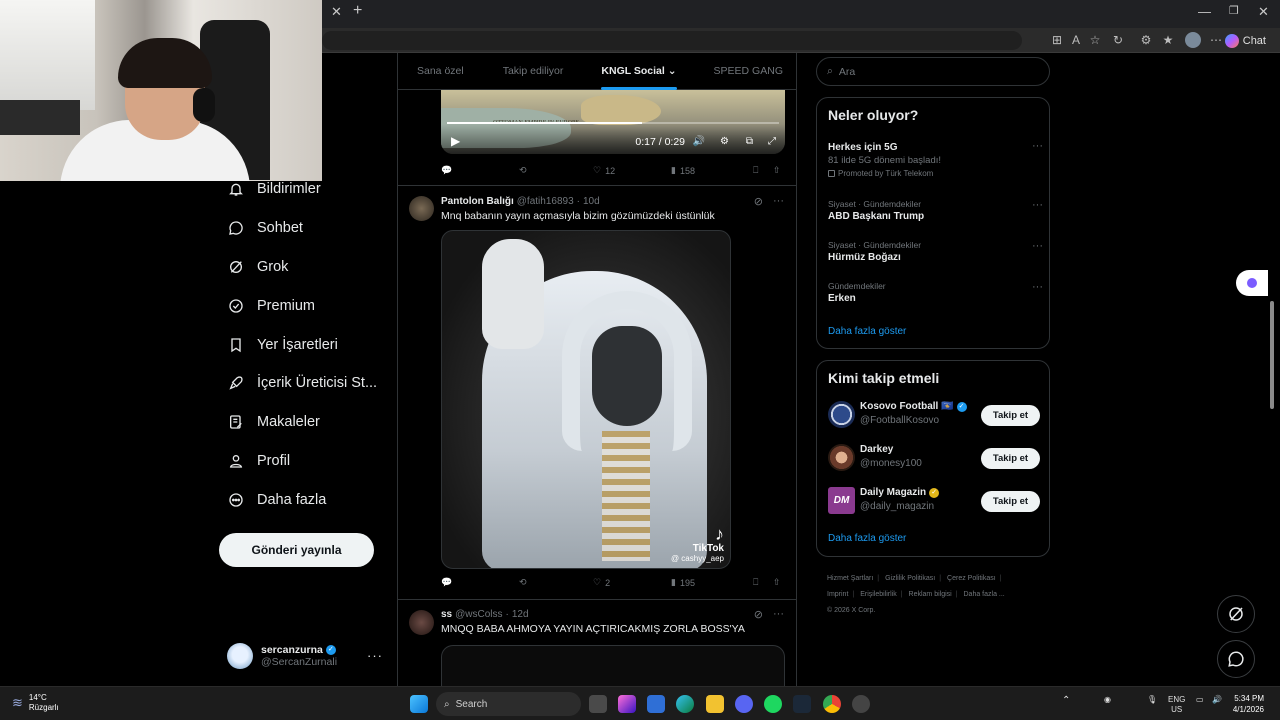 Image resolution: width=1280 pixels, height=720 pixels. What do you see at coordinates (455, 141) in the screenshot?
I see `play-icon: ▶` at bounding box center [455, 141].